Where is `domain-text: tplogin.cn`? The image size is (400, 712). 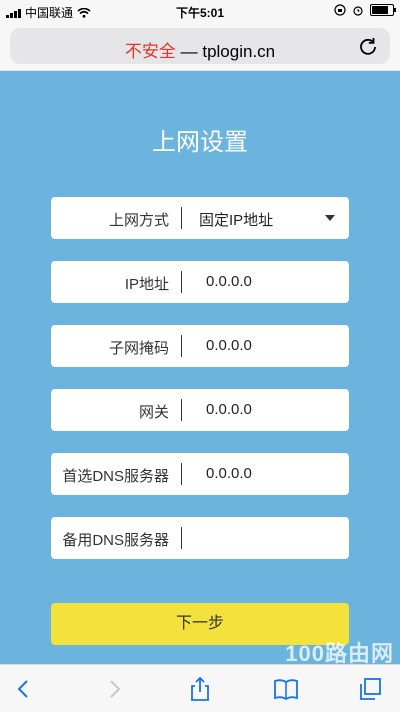 domain-text: tplogin.cn is located at coordinates (239, 51).